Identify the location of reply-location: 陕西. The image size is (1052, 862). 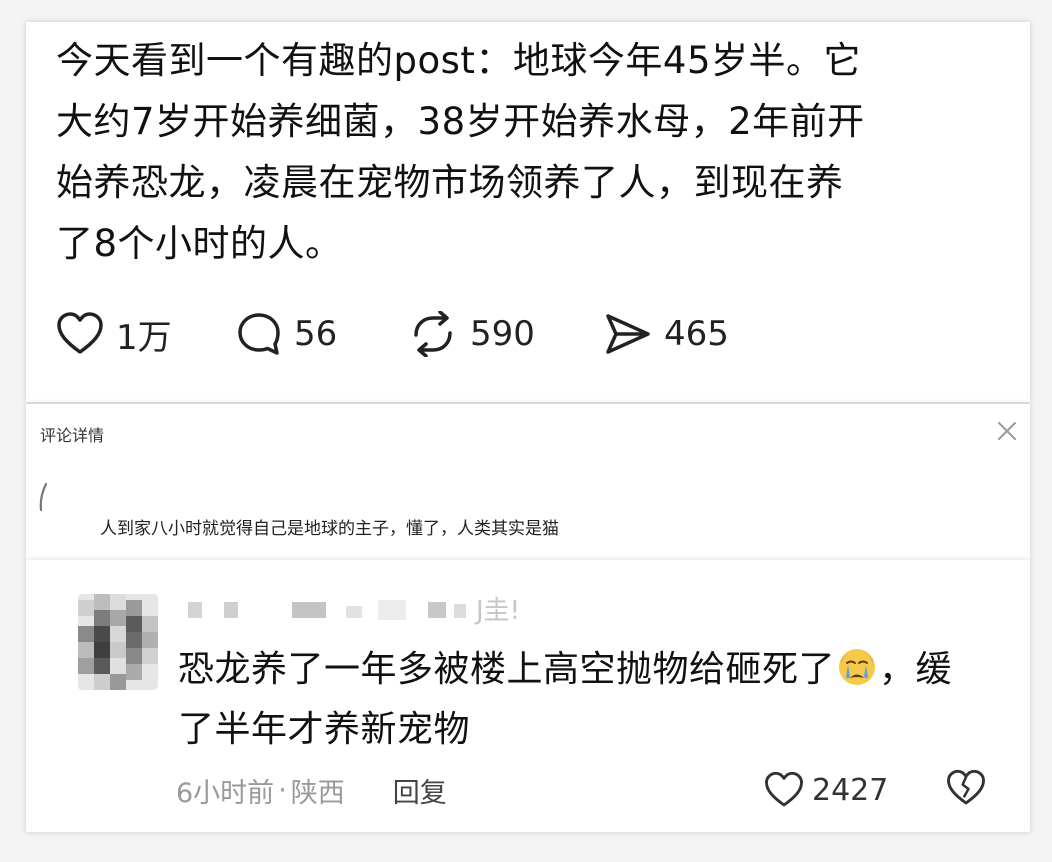
(317, 793).